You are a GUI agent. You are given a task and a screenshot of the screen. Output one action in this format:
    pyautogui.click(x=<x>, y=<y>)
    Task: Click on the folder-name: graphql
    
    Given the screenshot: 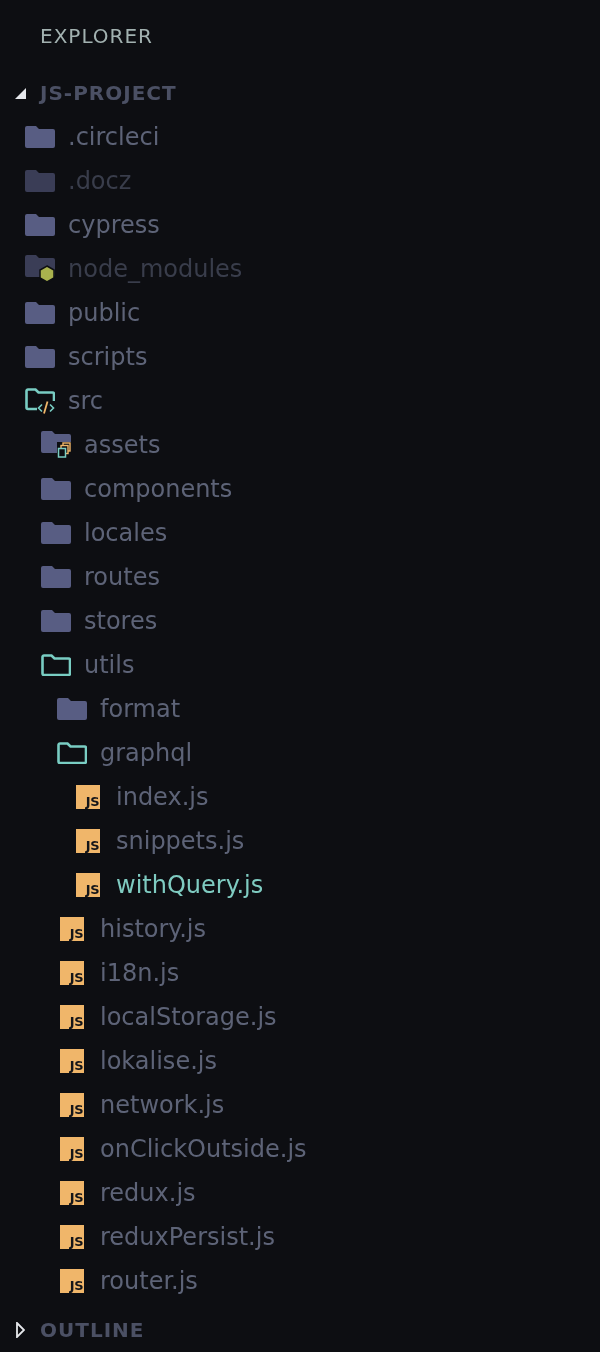 What is the action you would take?
    pyautogui.click(x=146, y=753)
    